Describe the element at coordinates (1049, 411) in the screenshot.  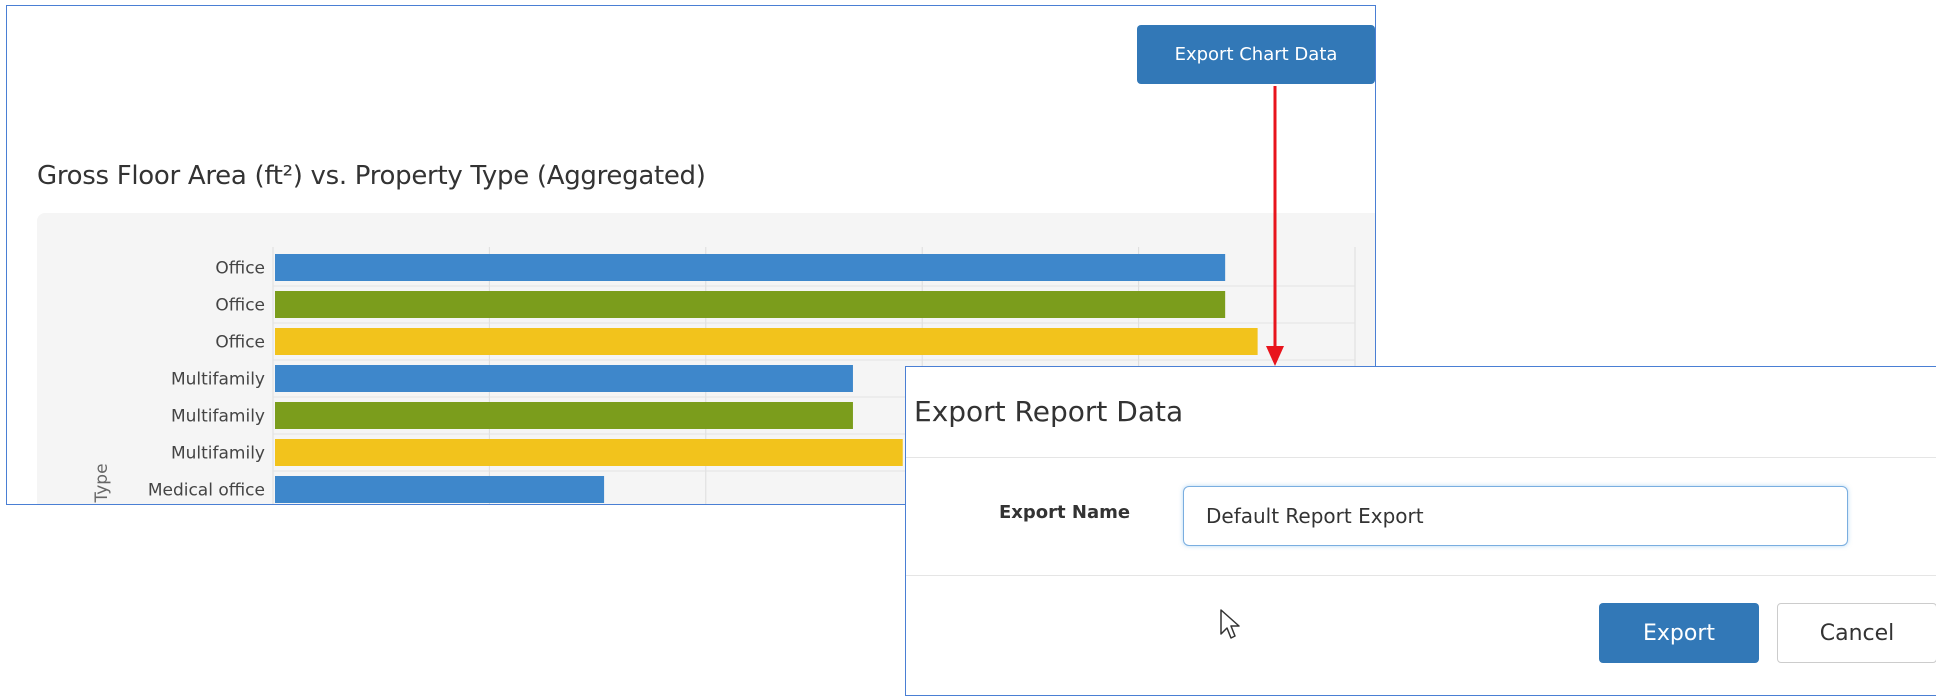
I see `dialog-title: Export Report Data` at that location.